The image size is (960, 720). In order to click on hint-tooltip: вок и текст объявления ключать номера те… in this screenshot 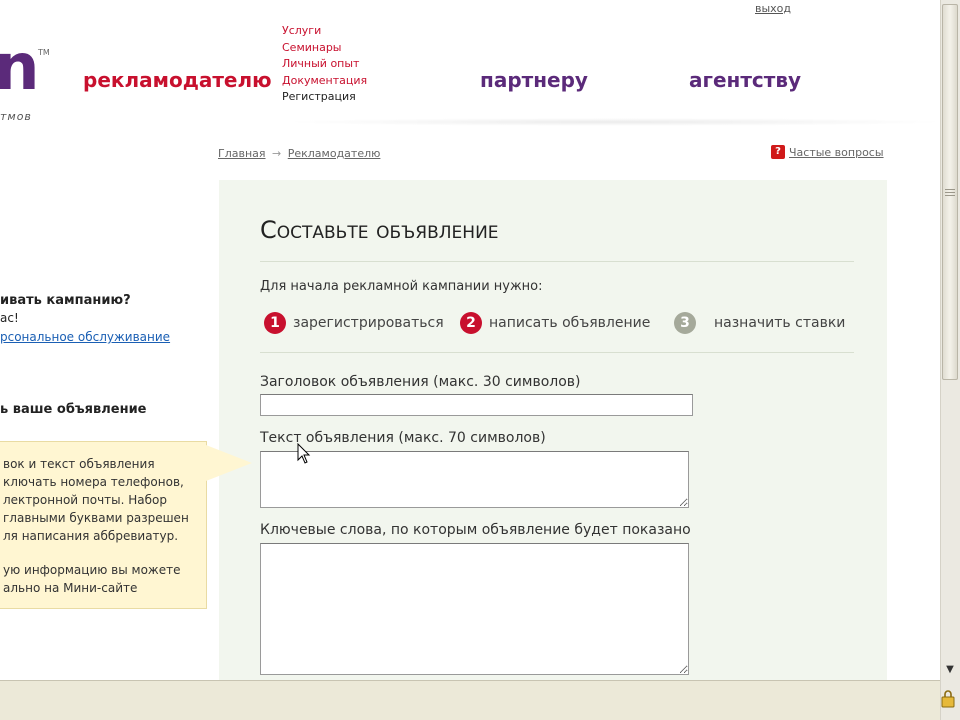, I will do `click(103, 525)`.